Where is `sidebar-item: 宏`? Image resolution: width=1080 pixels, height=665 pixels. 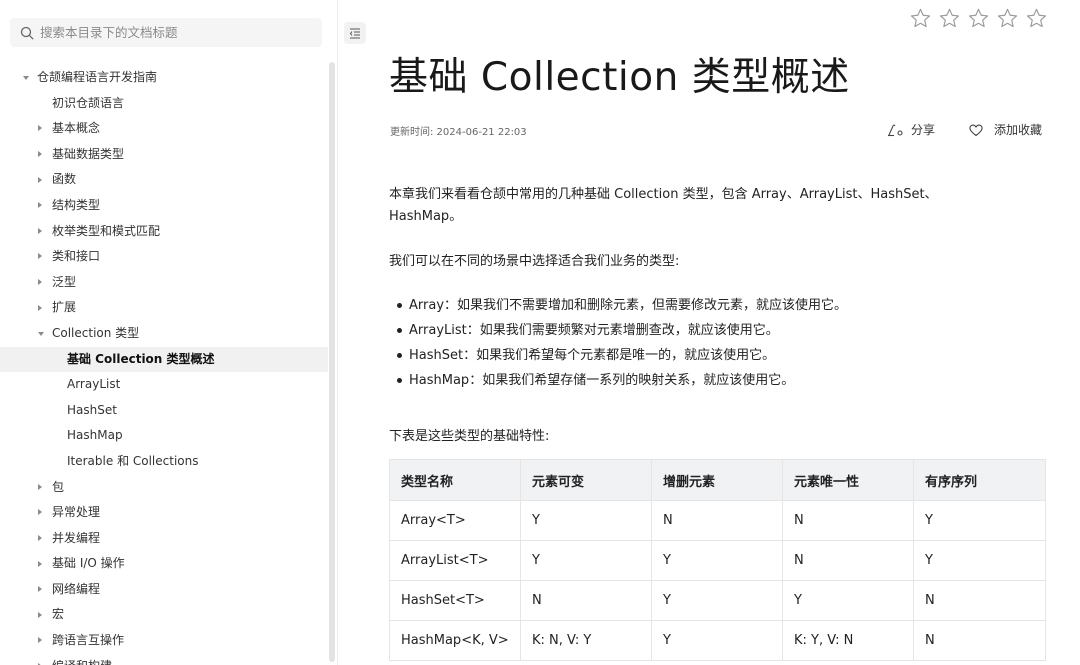
sidebar-item: 宏 is located at coordinates (164, 615).